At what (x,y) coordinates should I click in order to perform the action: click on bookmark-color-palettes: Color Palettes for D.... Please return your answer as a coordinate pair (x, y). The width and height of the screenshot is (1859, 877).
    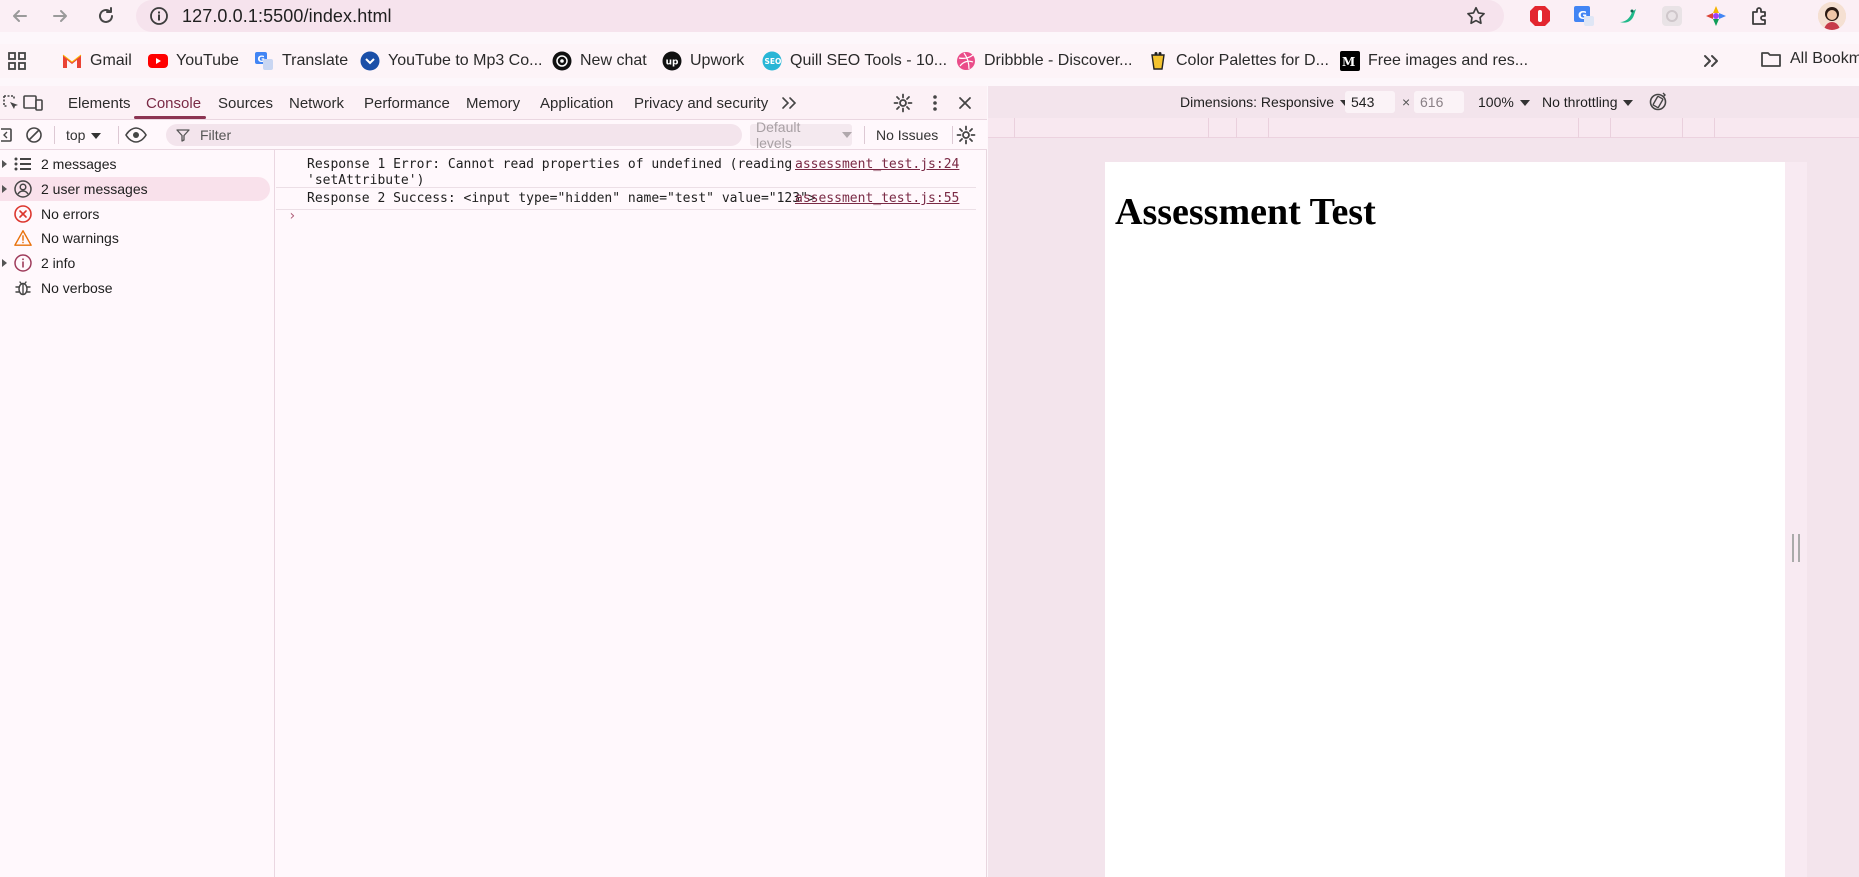
    Looking at the image, I should click on (1238, 61).